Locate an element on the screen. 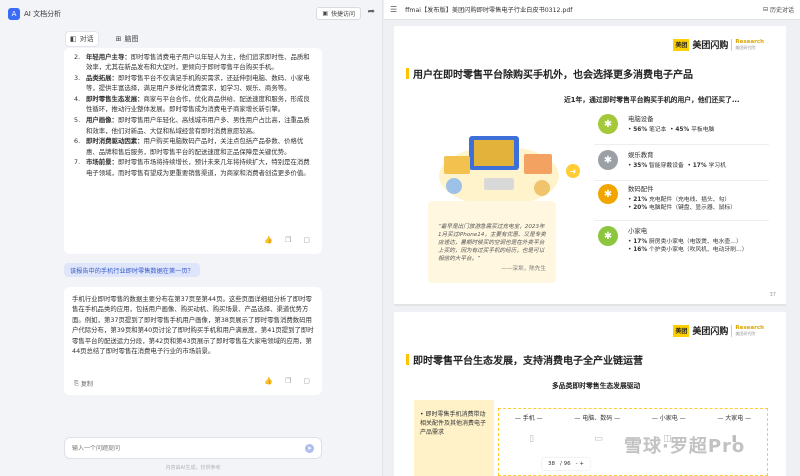 Image resolution: width=800 pixels, height=476 pixels. list-num: 4. is located at coordinates (77, 99).